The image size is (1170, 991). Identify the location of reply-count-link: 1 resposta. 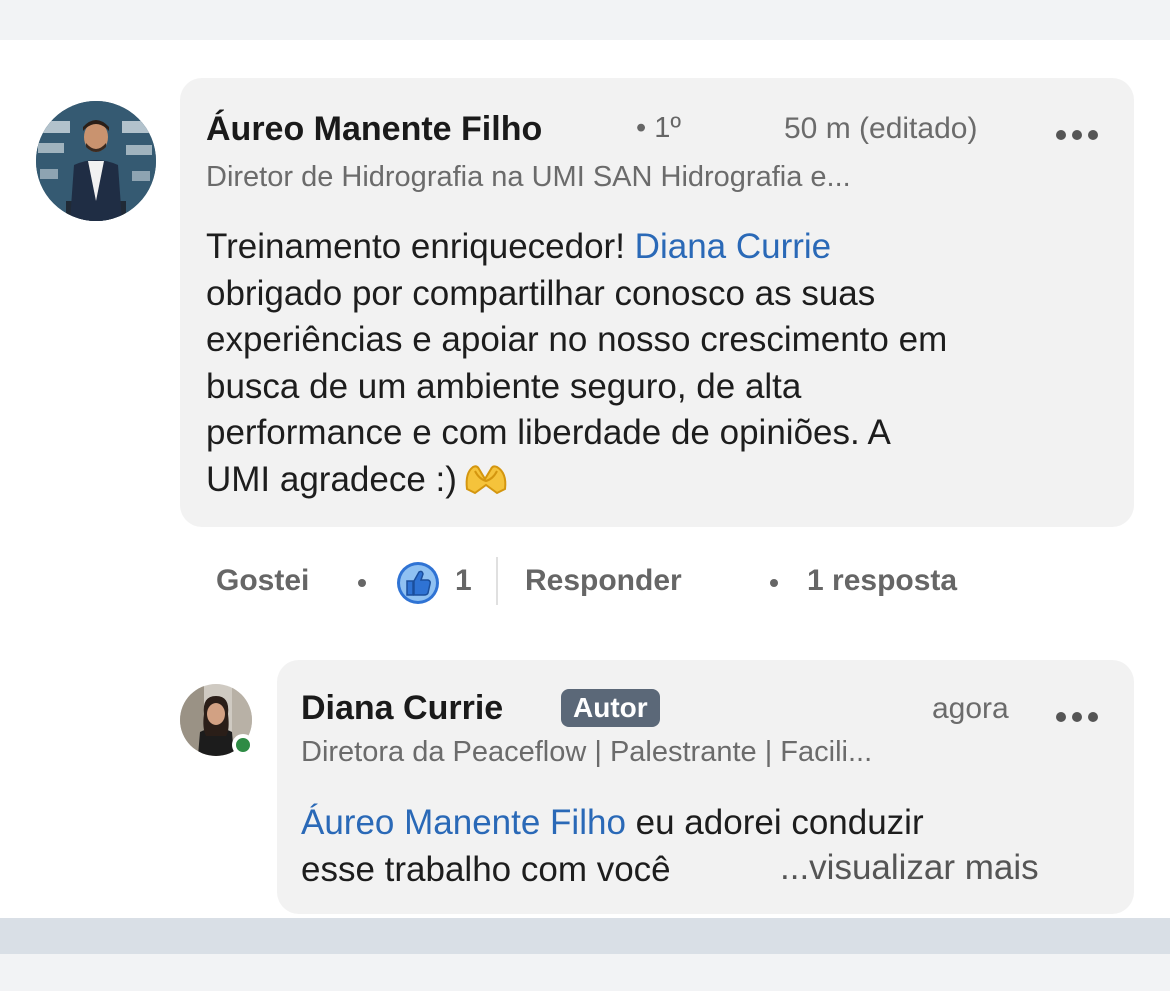
(882, 581).